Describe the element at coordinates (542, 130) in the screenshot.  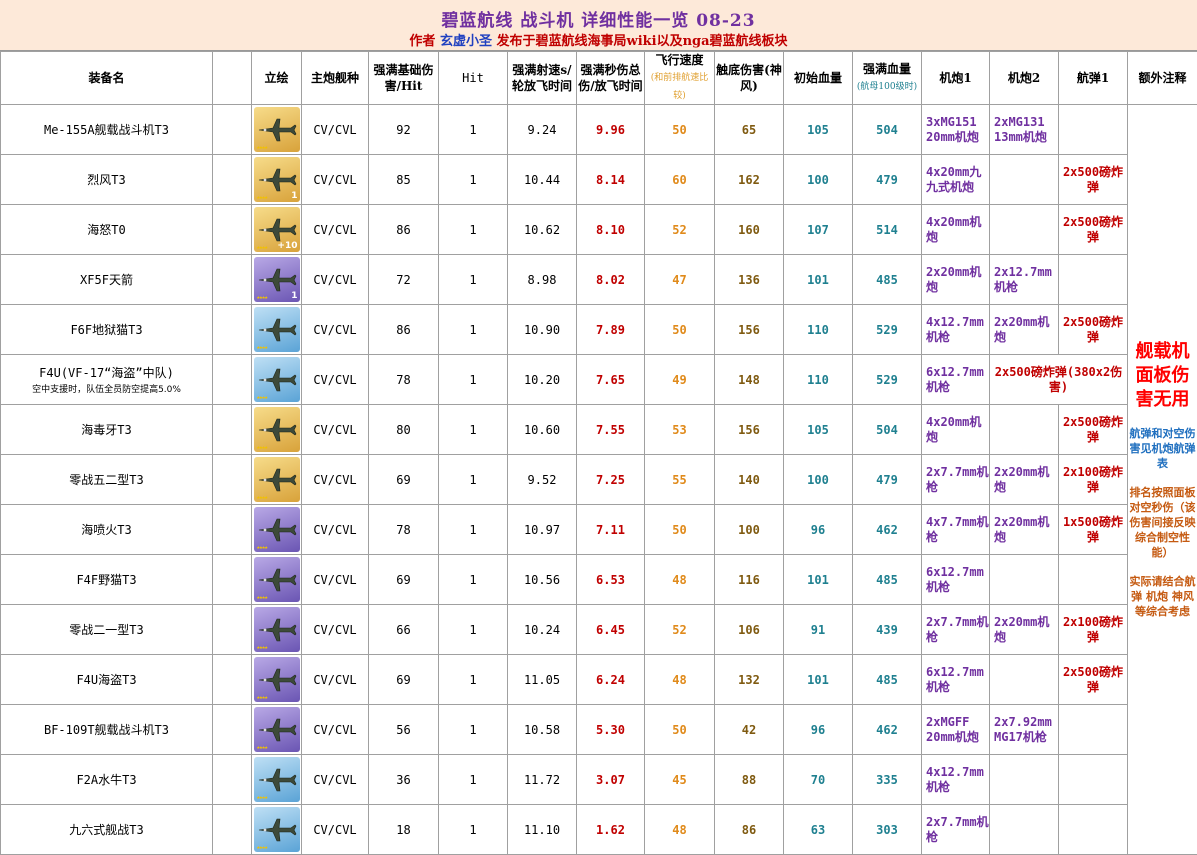
I see `fire-rate: 9.24` at that location.